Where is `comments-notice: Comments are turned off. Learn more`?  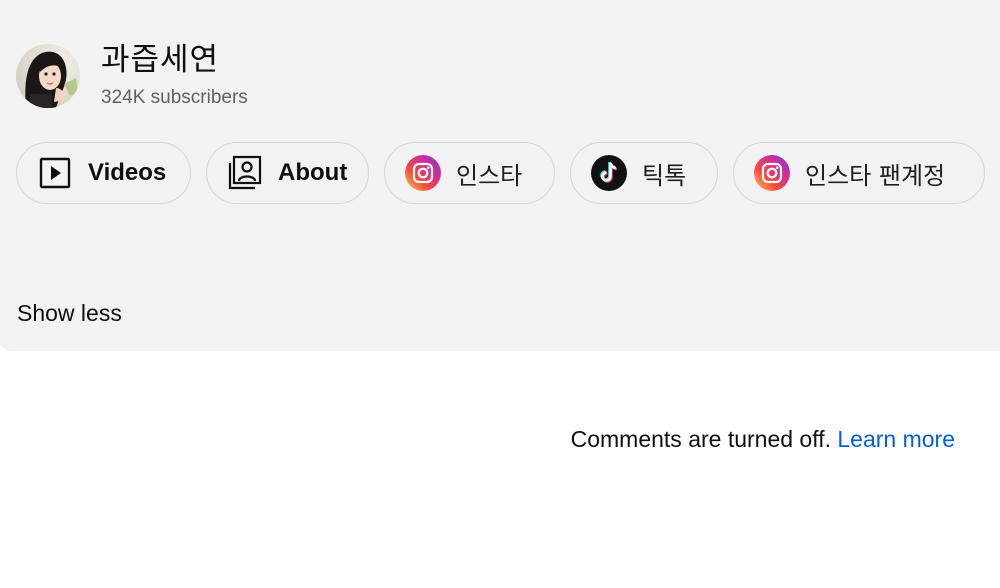
comments-notice: Comments are turned off. Learn more is located at coordinates (763, 439).